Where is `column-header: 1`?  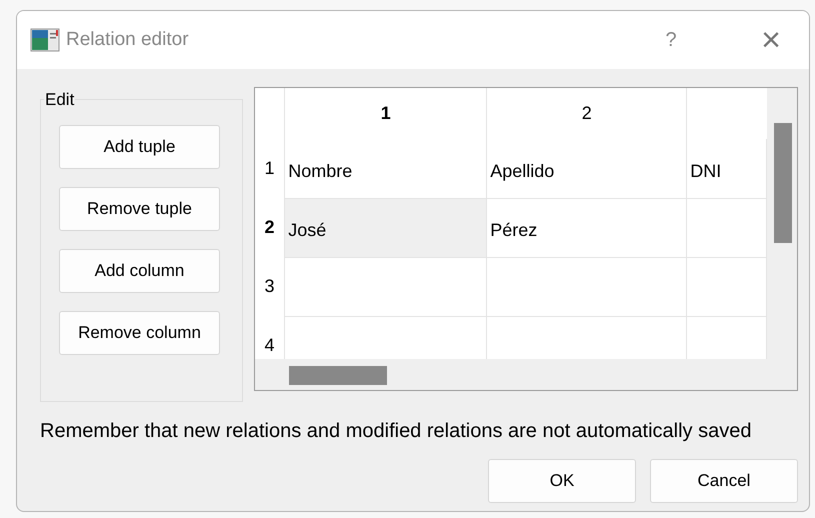 column-header: 1 is located at coordinates (385, 113).